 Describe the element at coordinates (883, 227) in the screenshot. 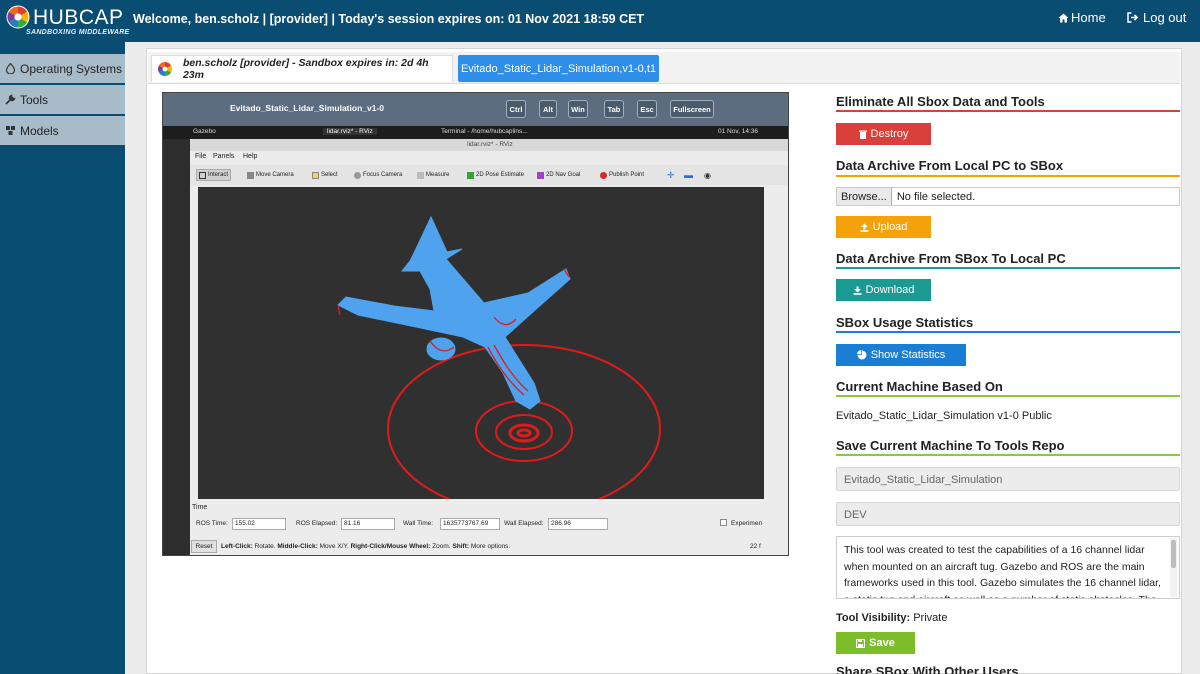

I see `upload-button: Upload` at that location.